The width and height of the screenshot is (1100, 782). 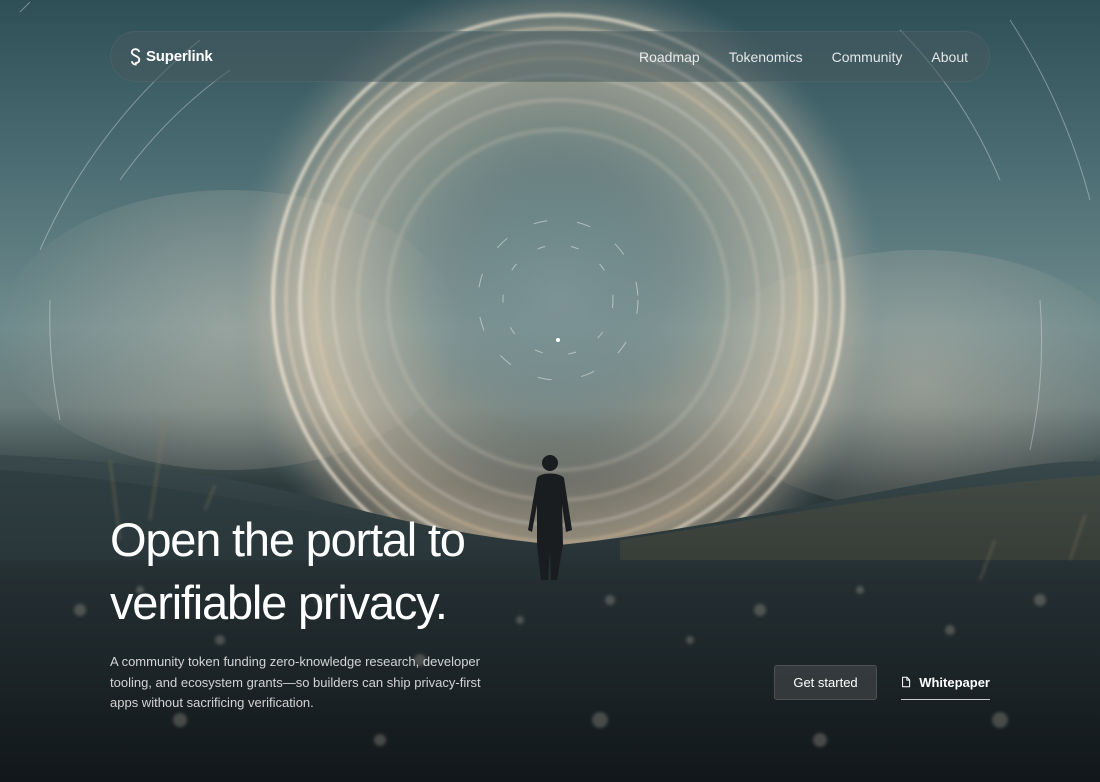 What do you see at coordinates (669, 57) in the screenshot?
I see `nav-link-roadmap: Roadmap` at bounding box center [669, 57].